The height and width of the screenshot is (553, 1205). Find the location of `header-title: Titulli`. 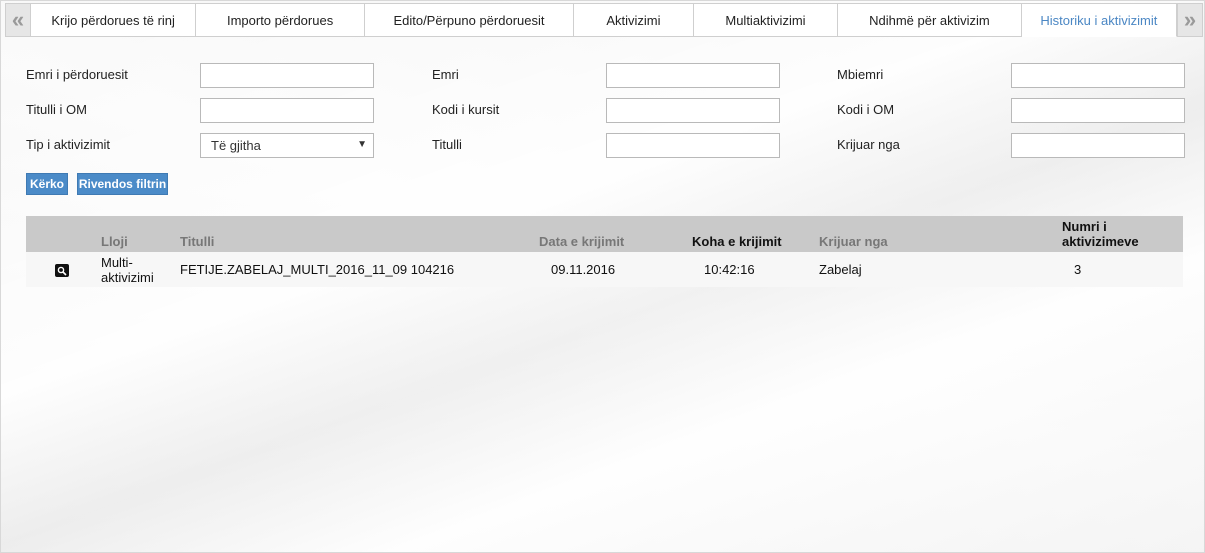

header-title: Titulli is located at coordinates (197, 241).